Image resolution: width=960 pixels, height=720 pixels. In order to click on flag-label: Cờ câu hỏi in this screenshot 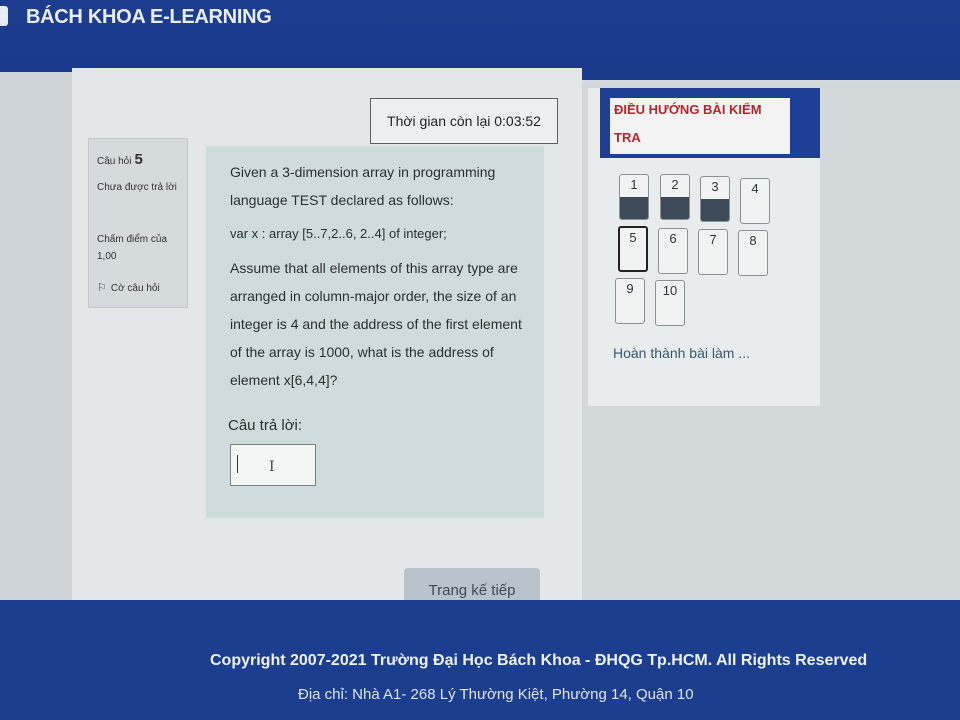, I will do `click(135, 288)`.